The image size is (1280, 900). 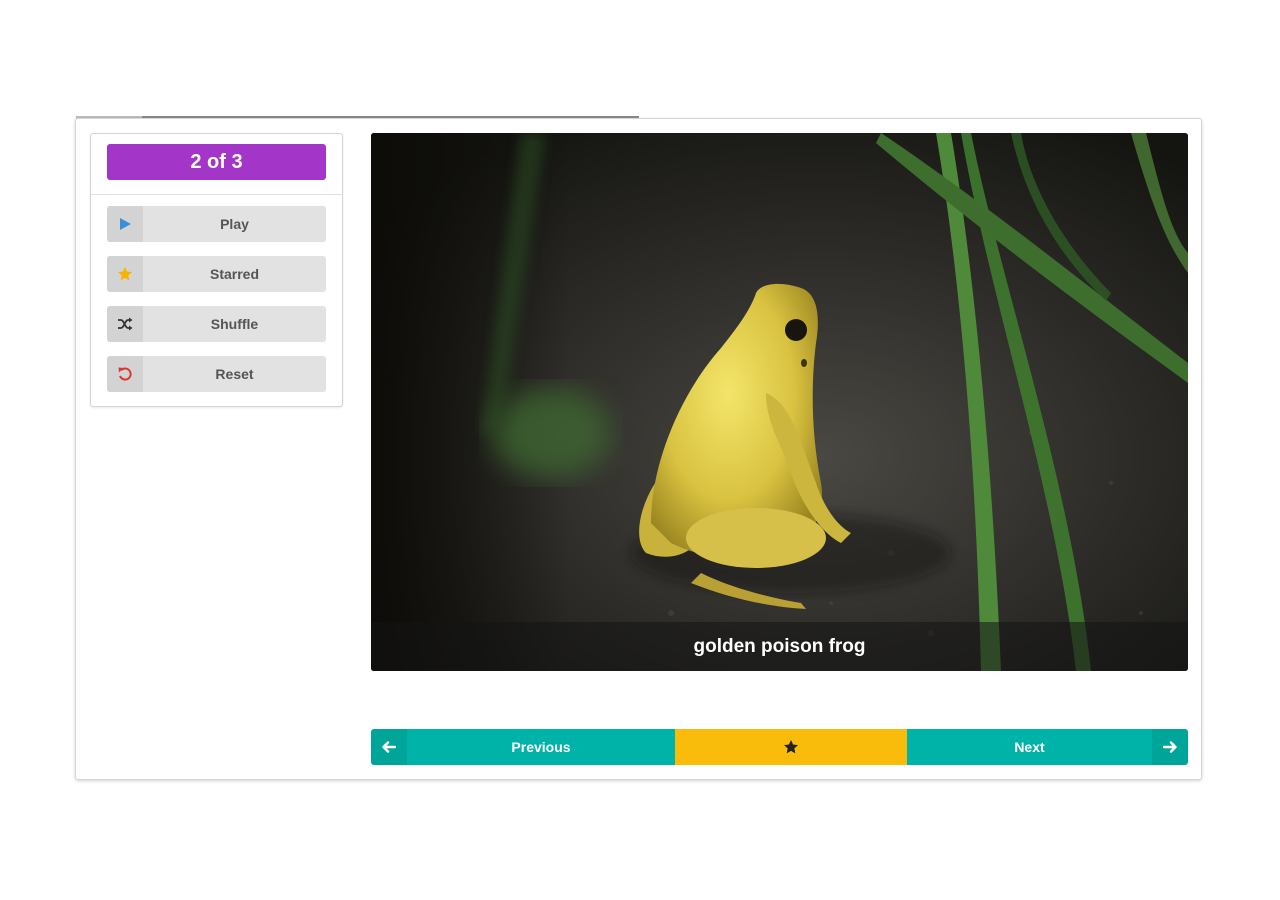 I want to click on play-button: Play, so click(x=216, y=224).